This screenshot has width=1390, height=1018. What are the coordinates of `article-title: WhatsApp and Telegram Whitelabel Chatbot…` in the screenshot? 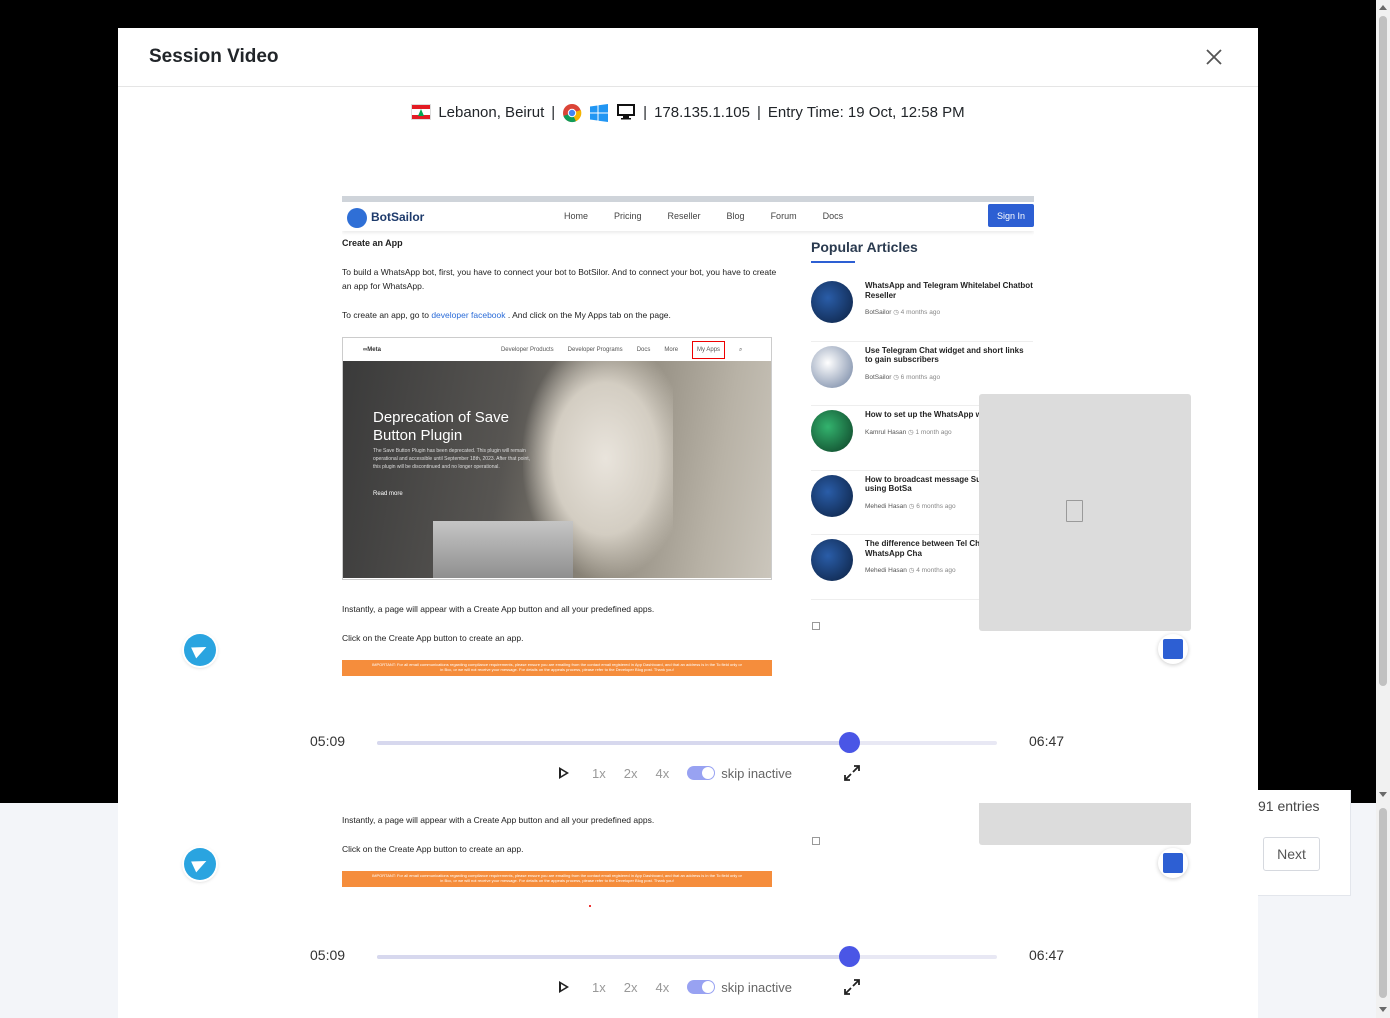 It's located at (949, 290).